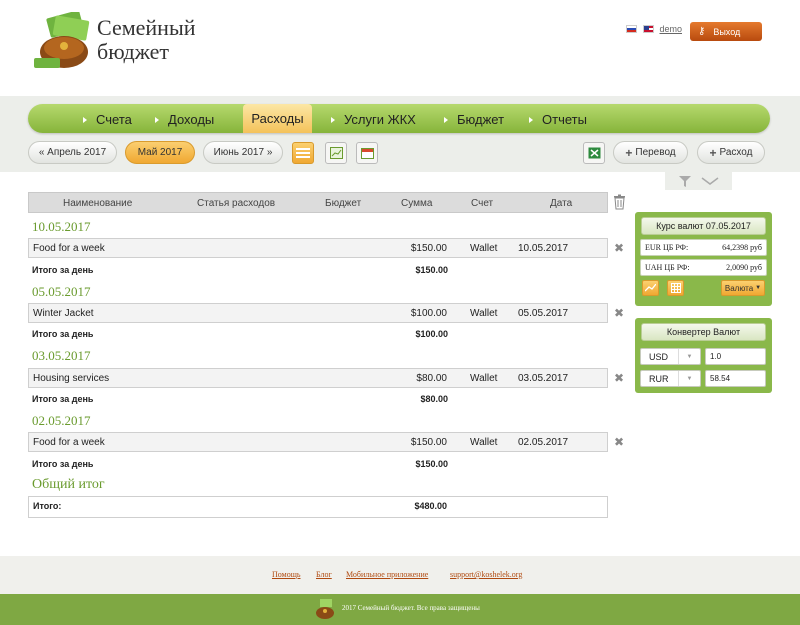  I want to click on logo, so click(64, 40).